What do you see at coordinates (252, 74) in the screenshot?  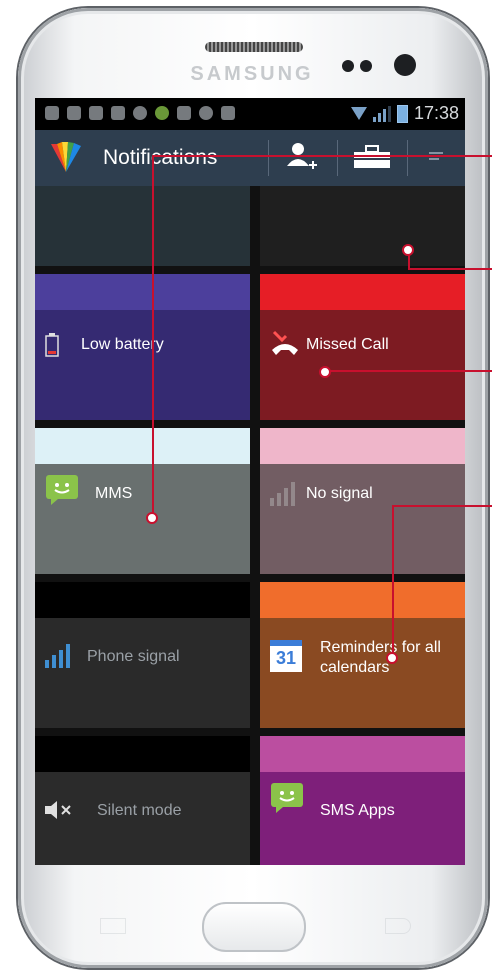 I see `brand-logo: SAMSUNG` at bounding box center [252, 74].